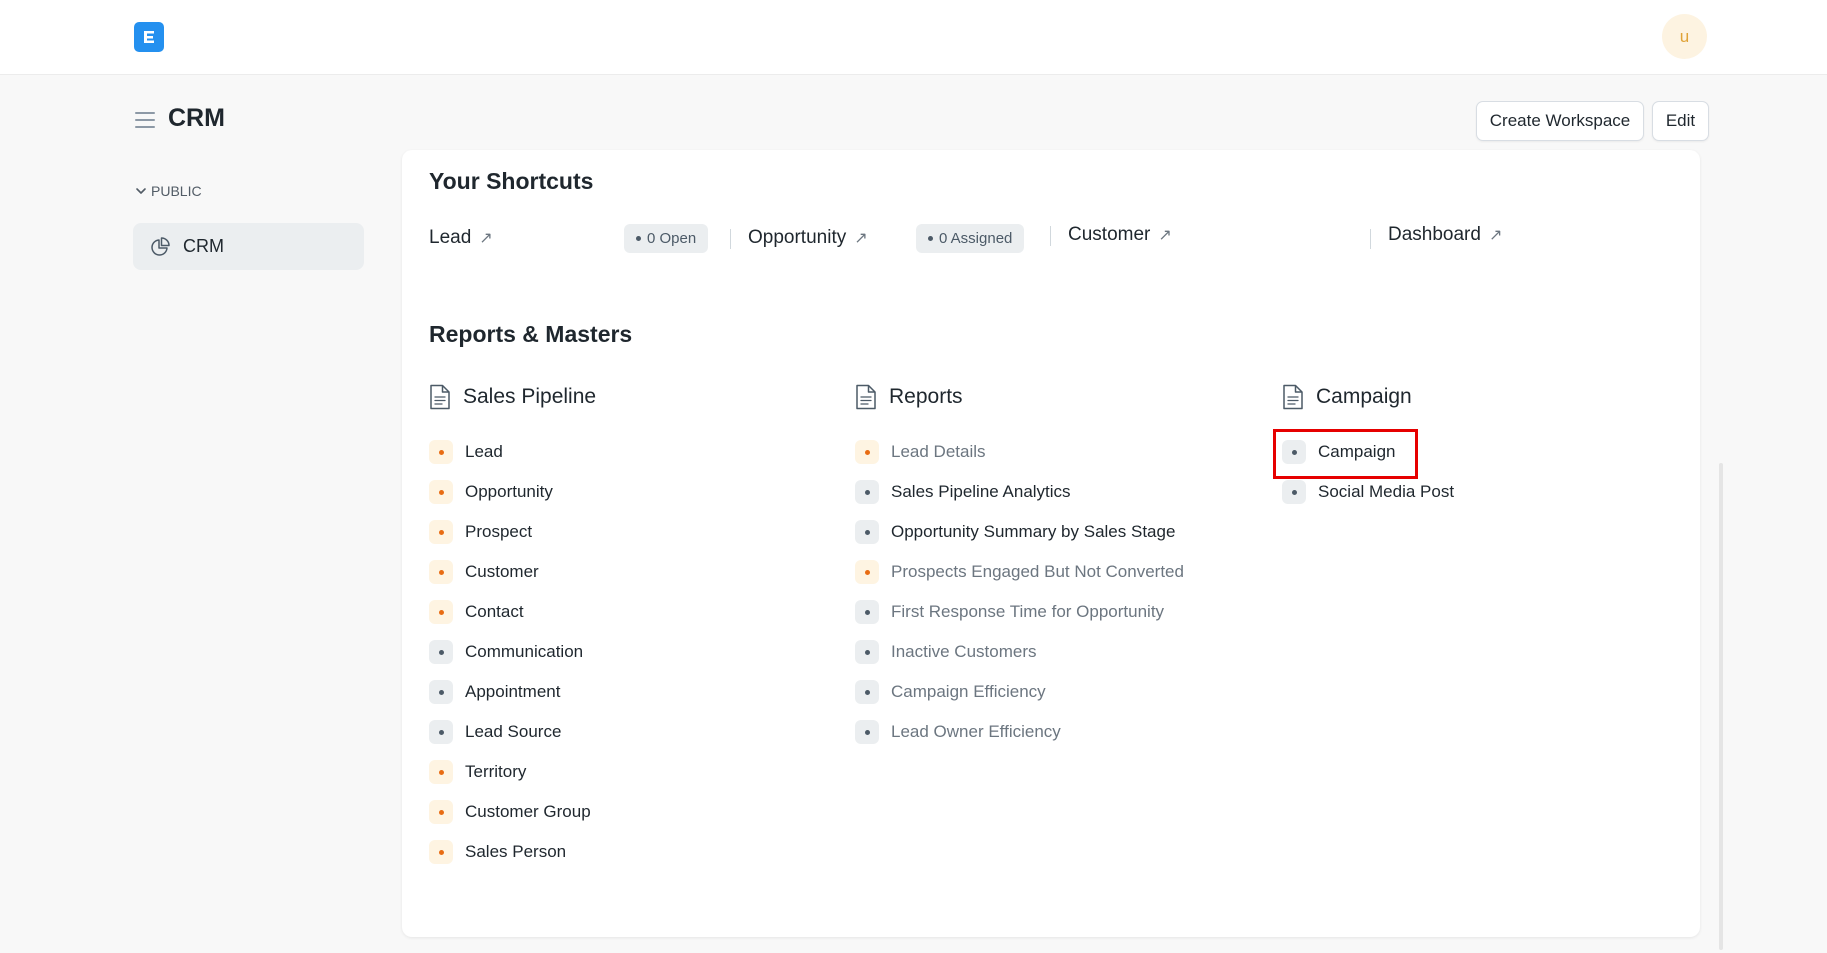  What do you see at coordinates (1347, 397) in the screenshot?
I see `column-title-campaign: Campaign` at bounding box center [1347, 397].